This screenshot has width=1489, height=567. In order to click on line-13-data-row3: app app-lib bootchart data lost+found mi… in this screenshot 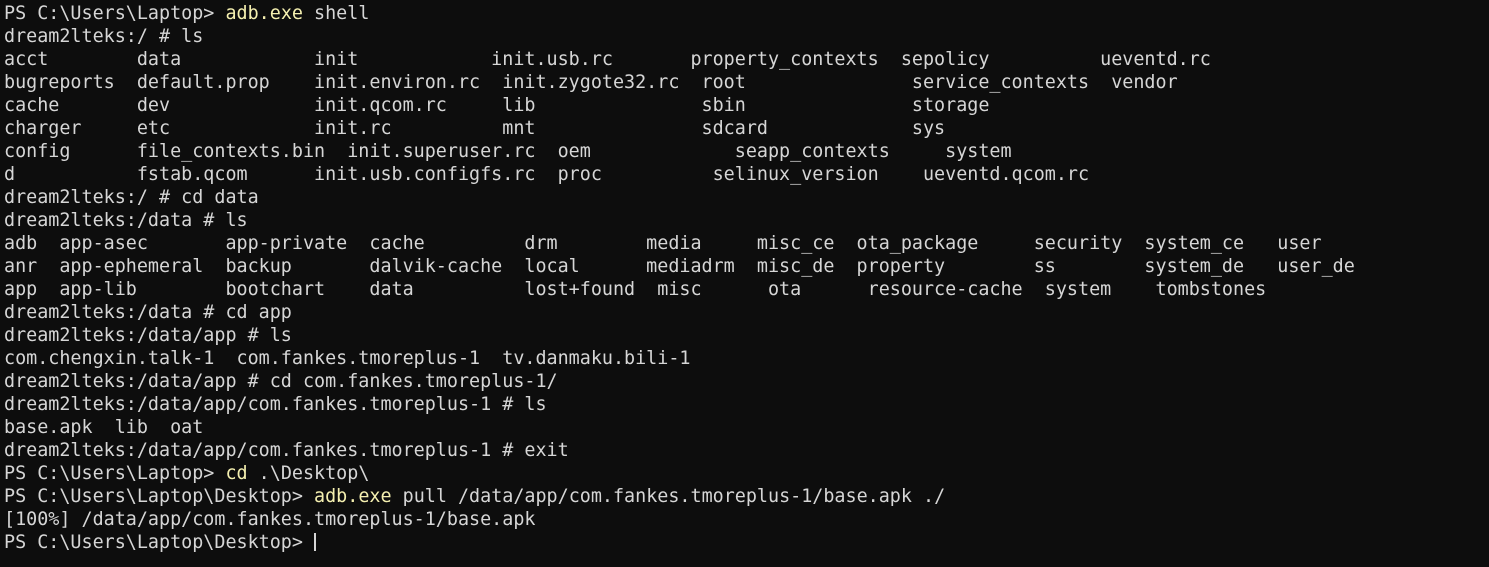, I will do `click(746, 289)`.